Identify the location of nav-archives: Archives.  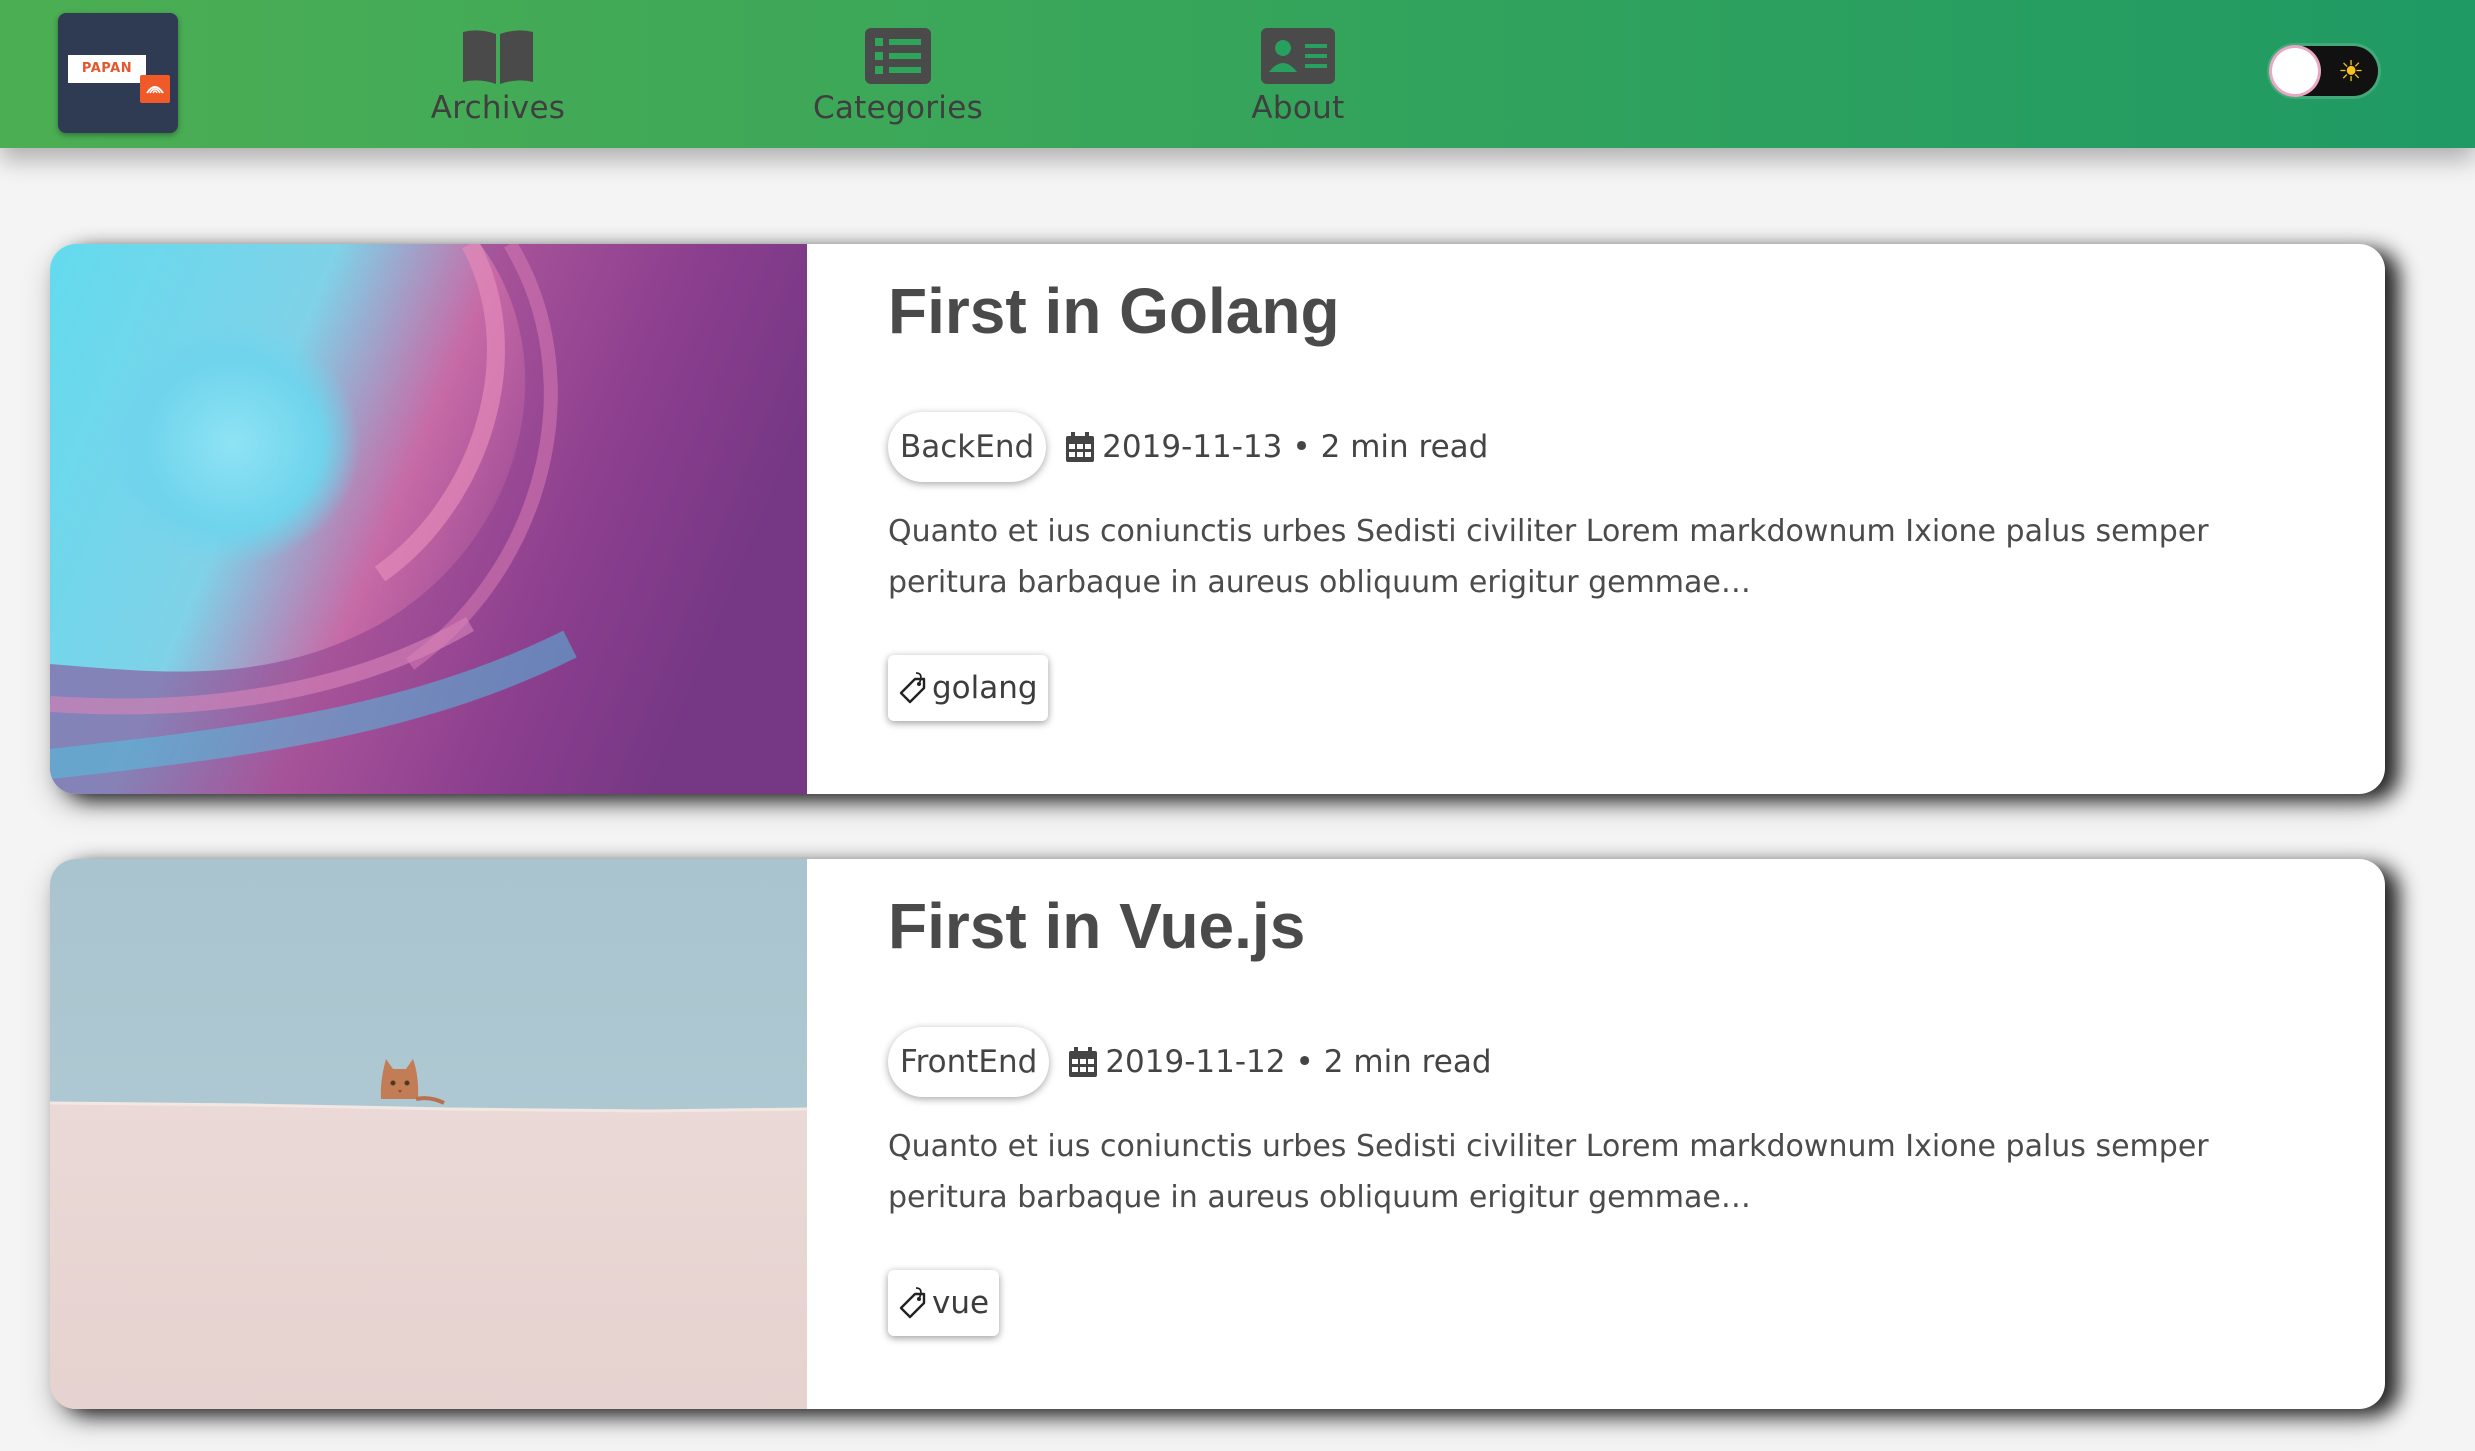
(498, 77).